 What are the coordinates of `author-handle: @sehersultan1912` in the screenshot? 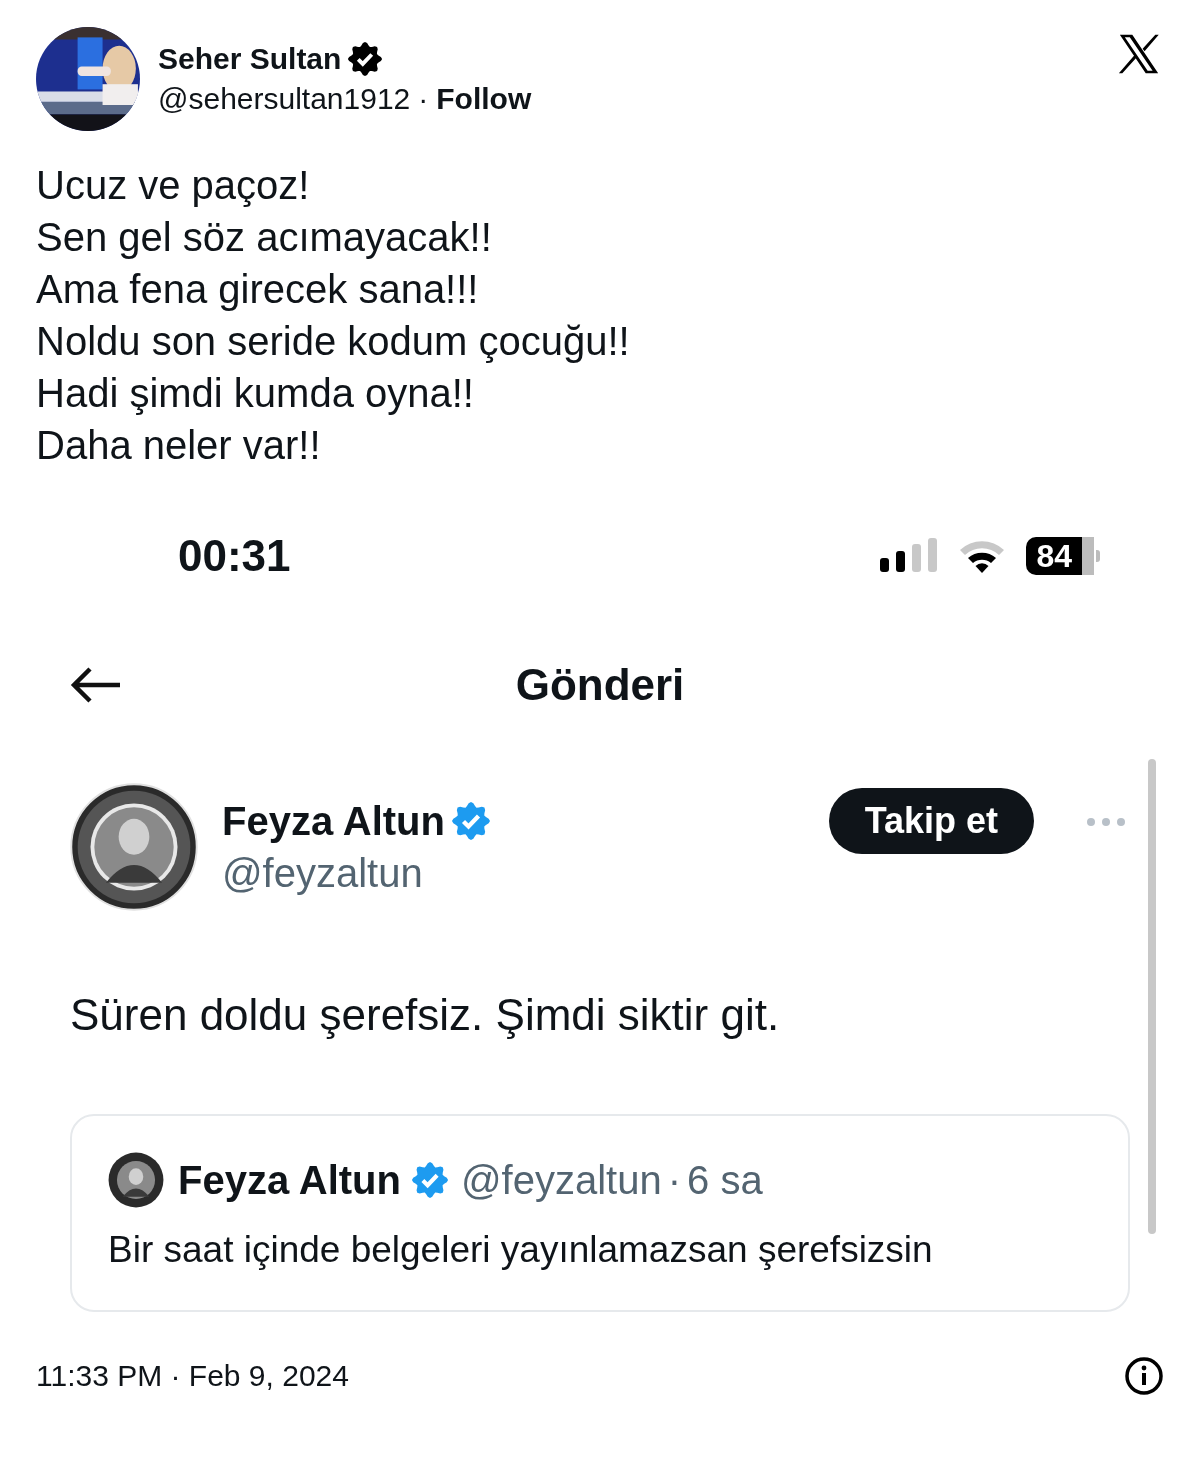 It's located at (284, 99).